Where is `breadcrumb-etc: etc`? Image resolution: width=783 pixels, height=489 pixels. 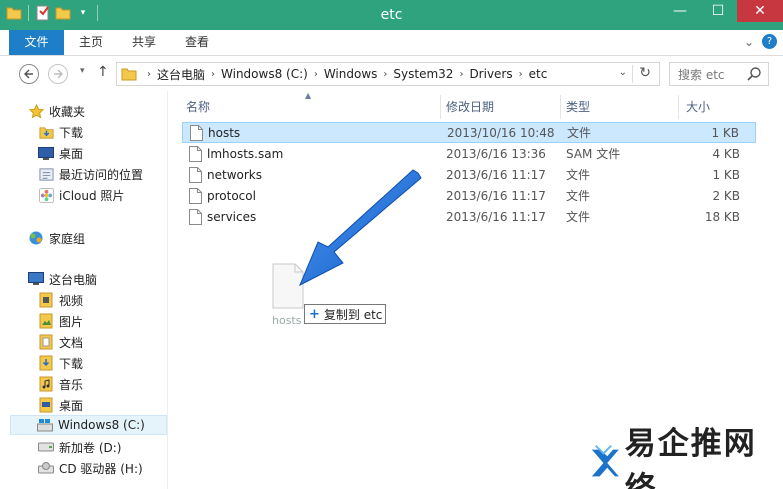
breadcrumb-etc: etc is located at coordinates (538, 74).